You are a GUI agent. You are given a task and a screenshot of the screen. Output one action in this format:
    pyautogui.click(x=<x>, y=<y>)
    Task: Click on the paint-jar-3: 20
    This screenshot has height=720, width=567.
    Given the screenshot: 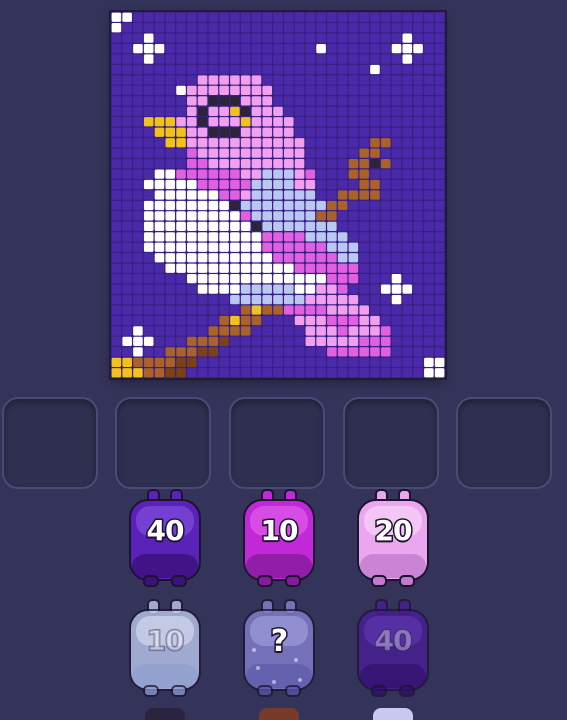 What is the action you would take?
    pyautogui.click(x=393, y=540)
    